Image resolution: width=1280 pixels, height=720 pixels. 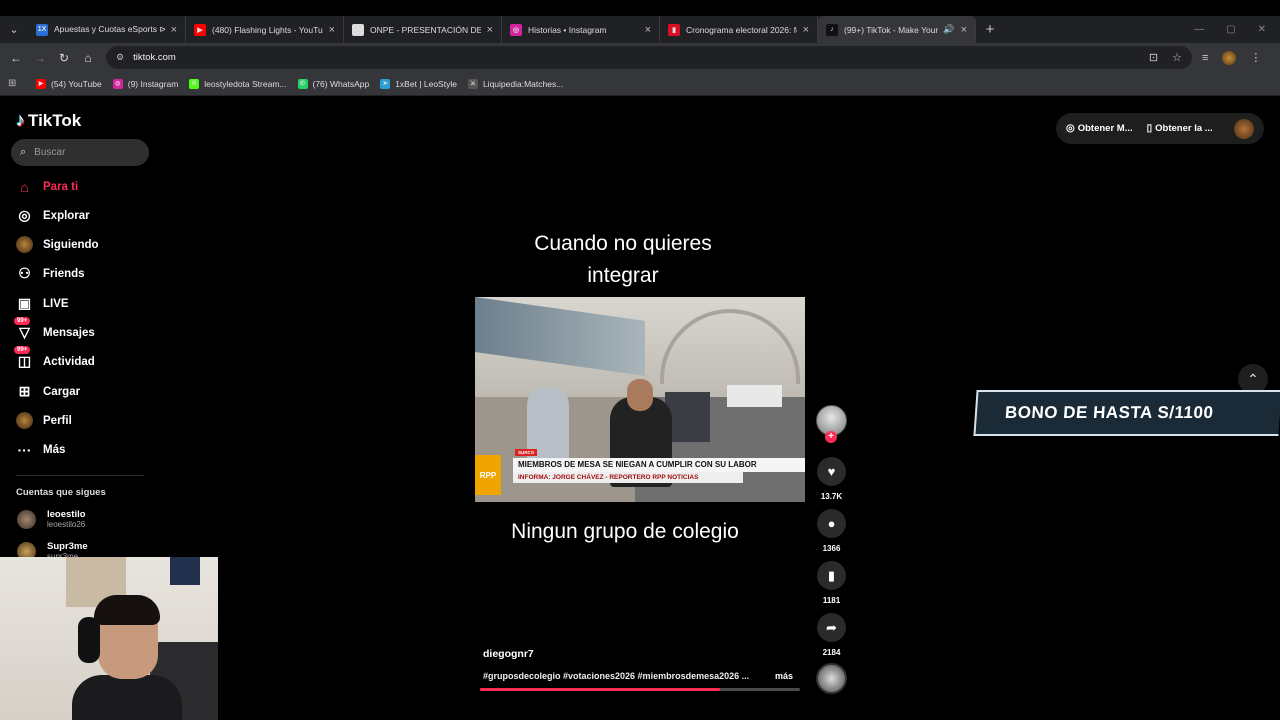 What do you see at coordinates (739, 29) in the screenshot?
I see `browser-tab: ▮ Cronograma electoral 2026: fe ×` at bounding box center [739, 29].